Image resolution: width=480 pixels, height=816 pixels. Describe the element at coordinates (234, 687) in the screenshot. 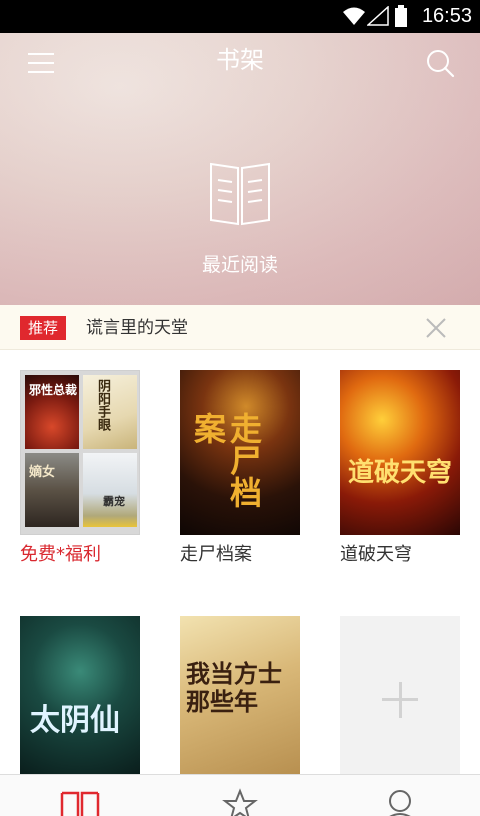

I see `cover-title-text: 我当方士那些年` at that location.